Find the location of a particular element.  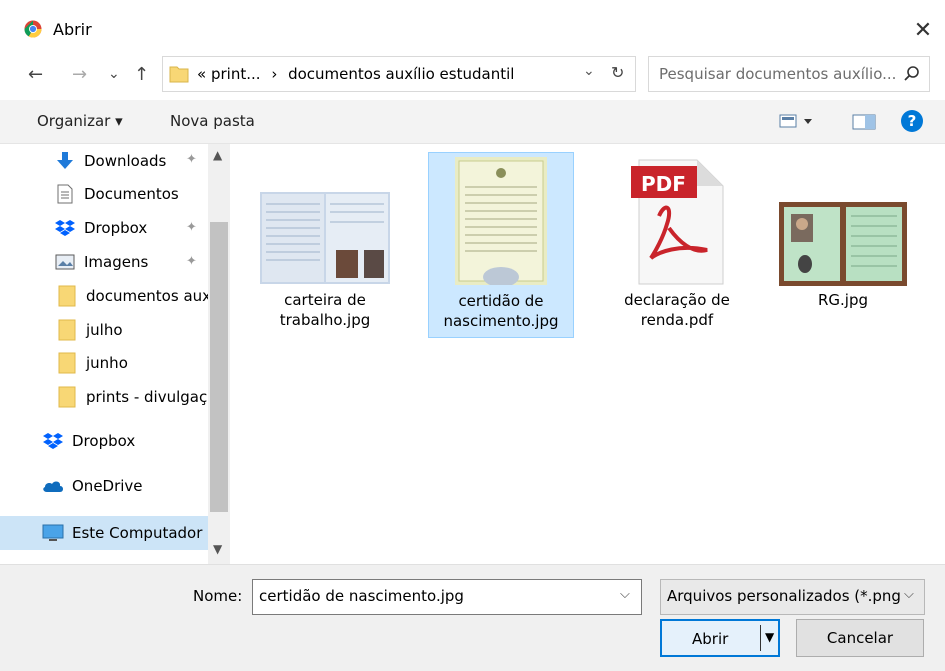

file-name: declaração de renda.pdf is located at coordinates (677, 310).